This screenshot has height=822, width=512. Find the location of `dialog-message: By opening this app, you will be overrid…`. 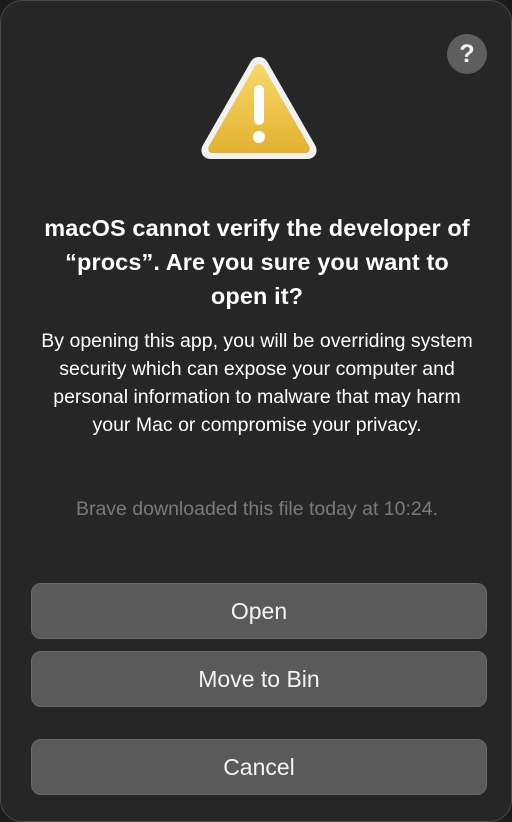

dialog-message: By opening this app, you will be overrid… is located at coordinates (257, 383).